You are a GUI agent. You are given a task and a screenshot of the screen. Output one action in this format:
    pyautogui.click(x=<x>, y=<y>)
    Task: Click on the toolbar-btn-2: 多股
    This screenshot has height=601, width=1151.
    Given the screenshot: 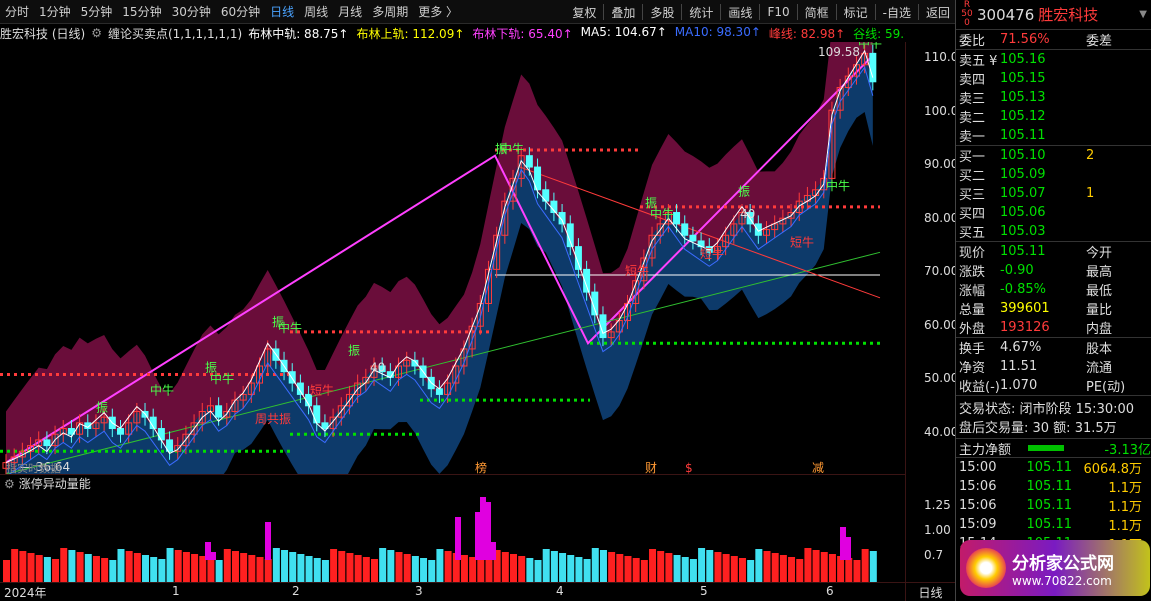 What is the action you would take?
    pyautogui.click(x=662, y=12)
    